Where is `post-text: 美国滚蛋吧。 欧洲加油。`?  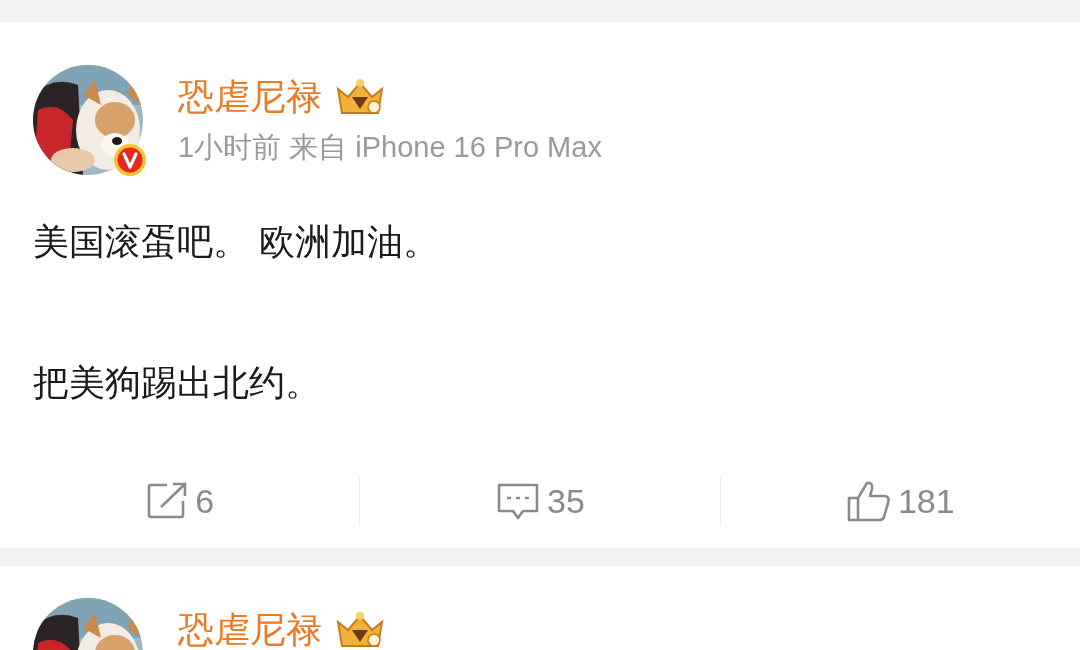 post-text: 美国滚蛋吧。 欧洲加油。 is located at coordinates (236, 242).